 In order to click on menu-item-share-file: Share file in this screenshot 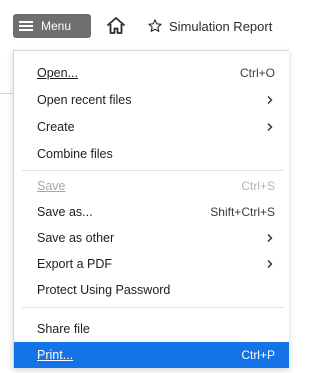, I will do `click(151, 329)`.